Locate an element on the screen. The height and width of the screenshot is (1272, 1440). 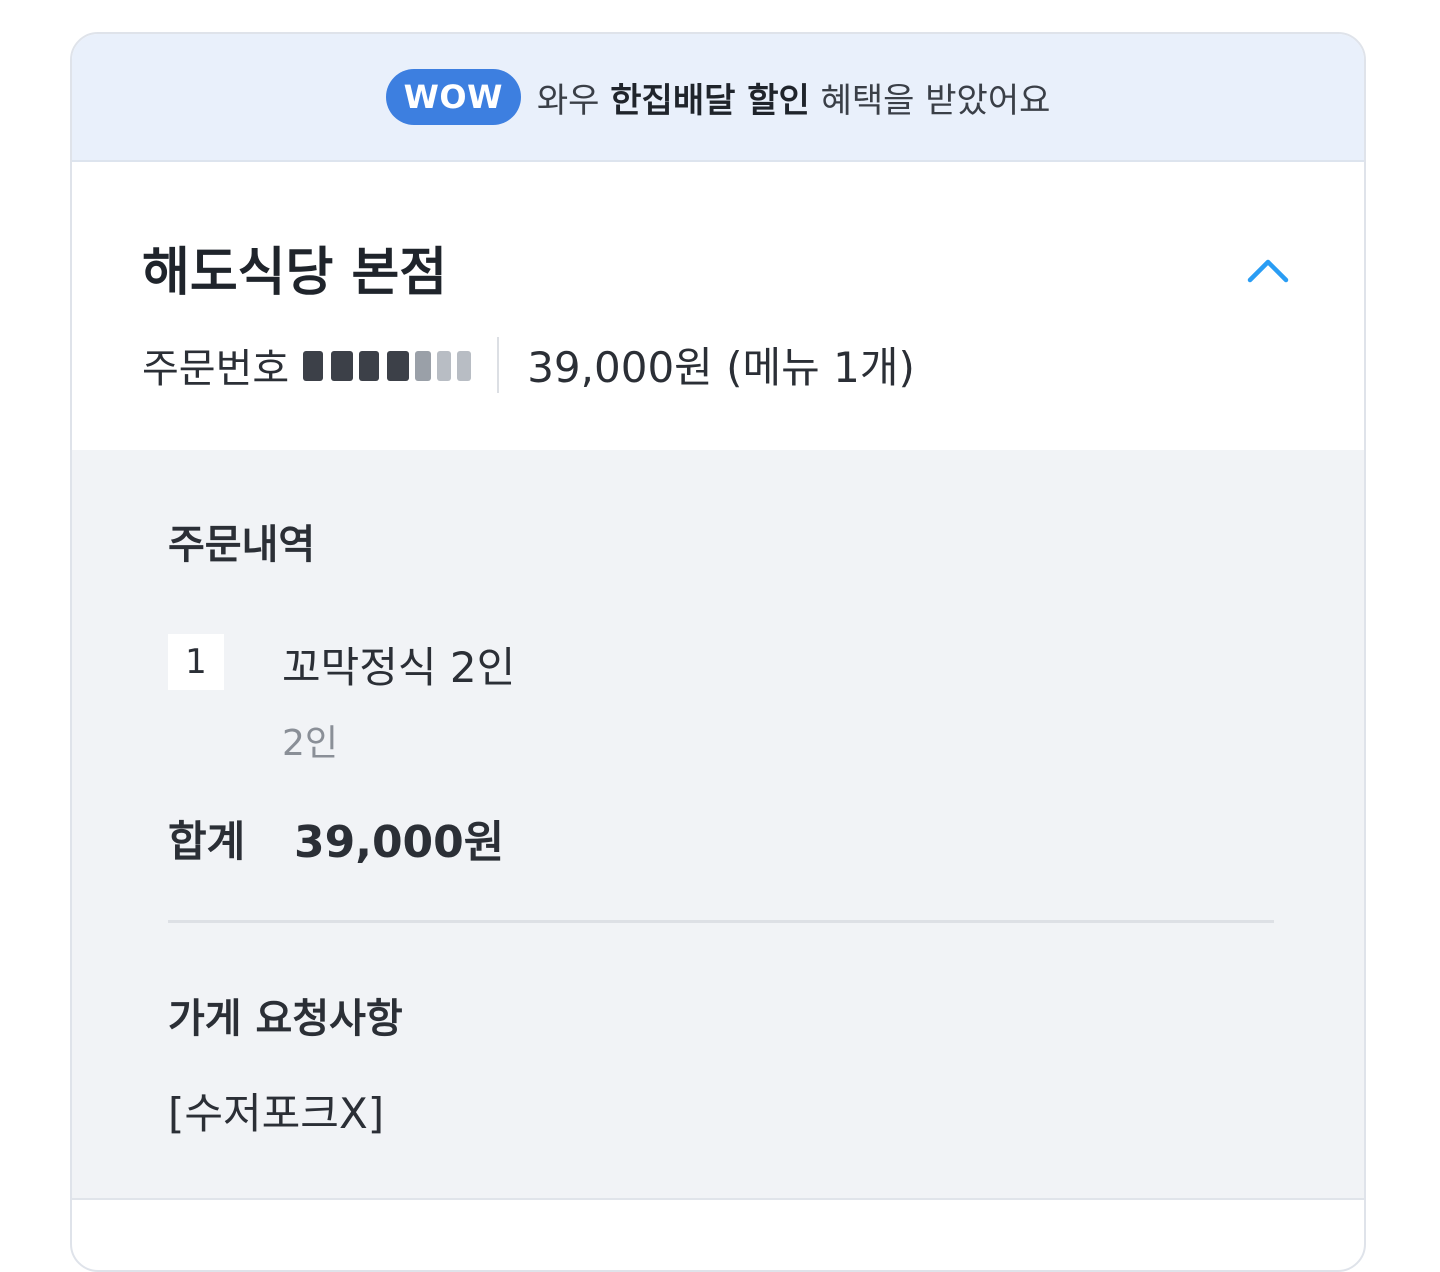
item-option: 2인 is located at coordinates (310, 743).